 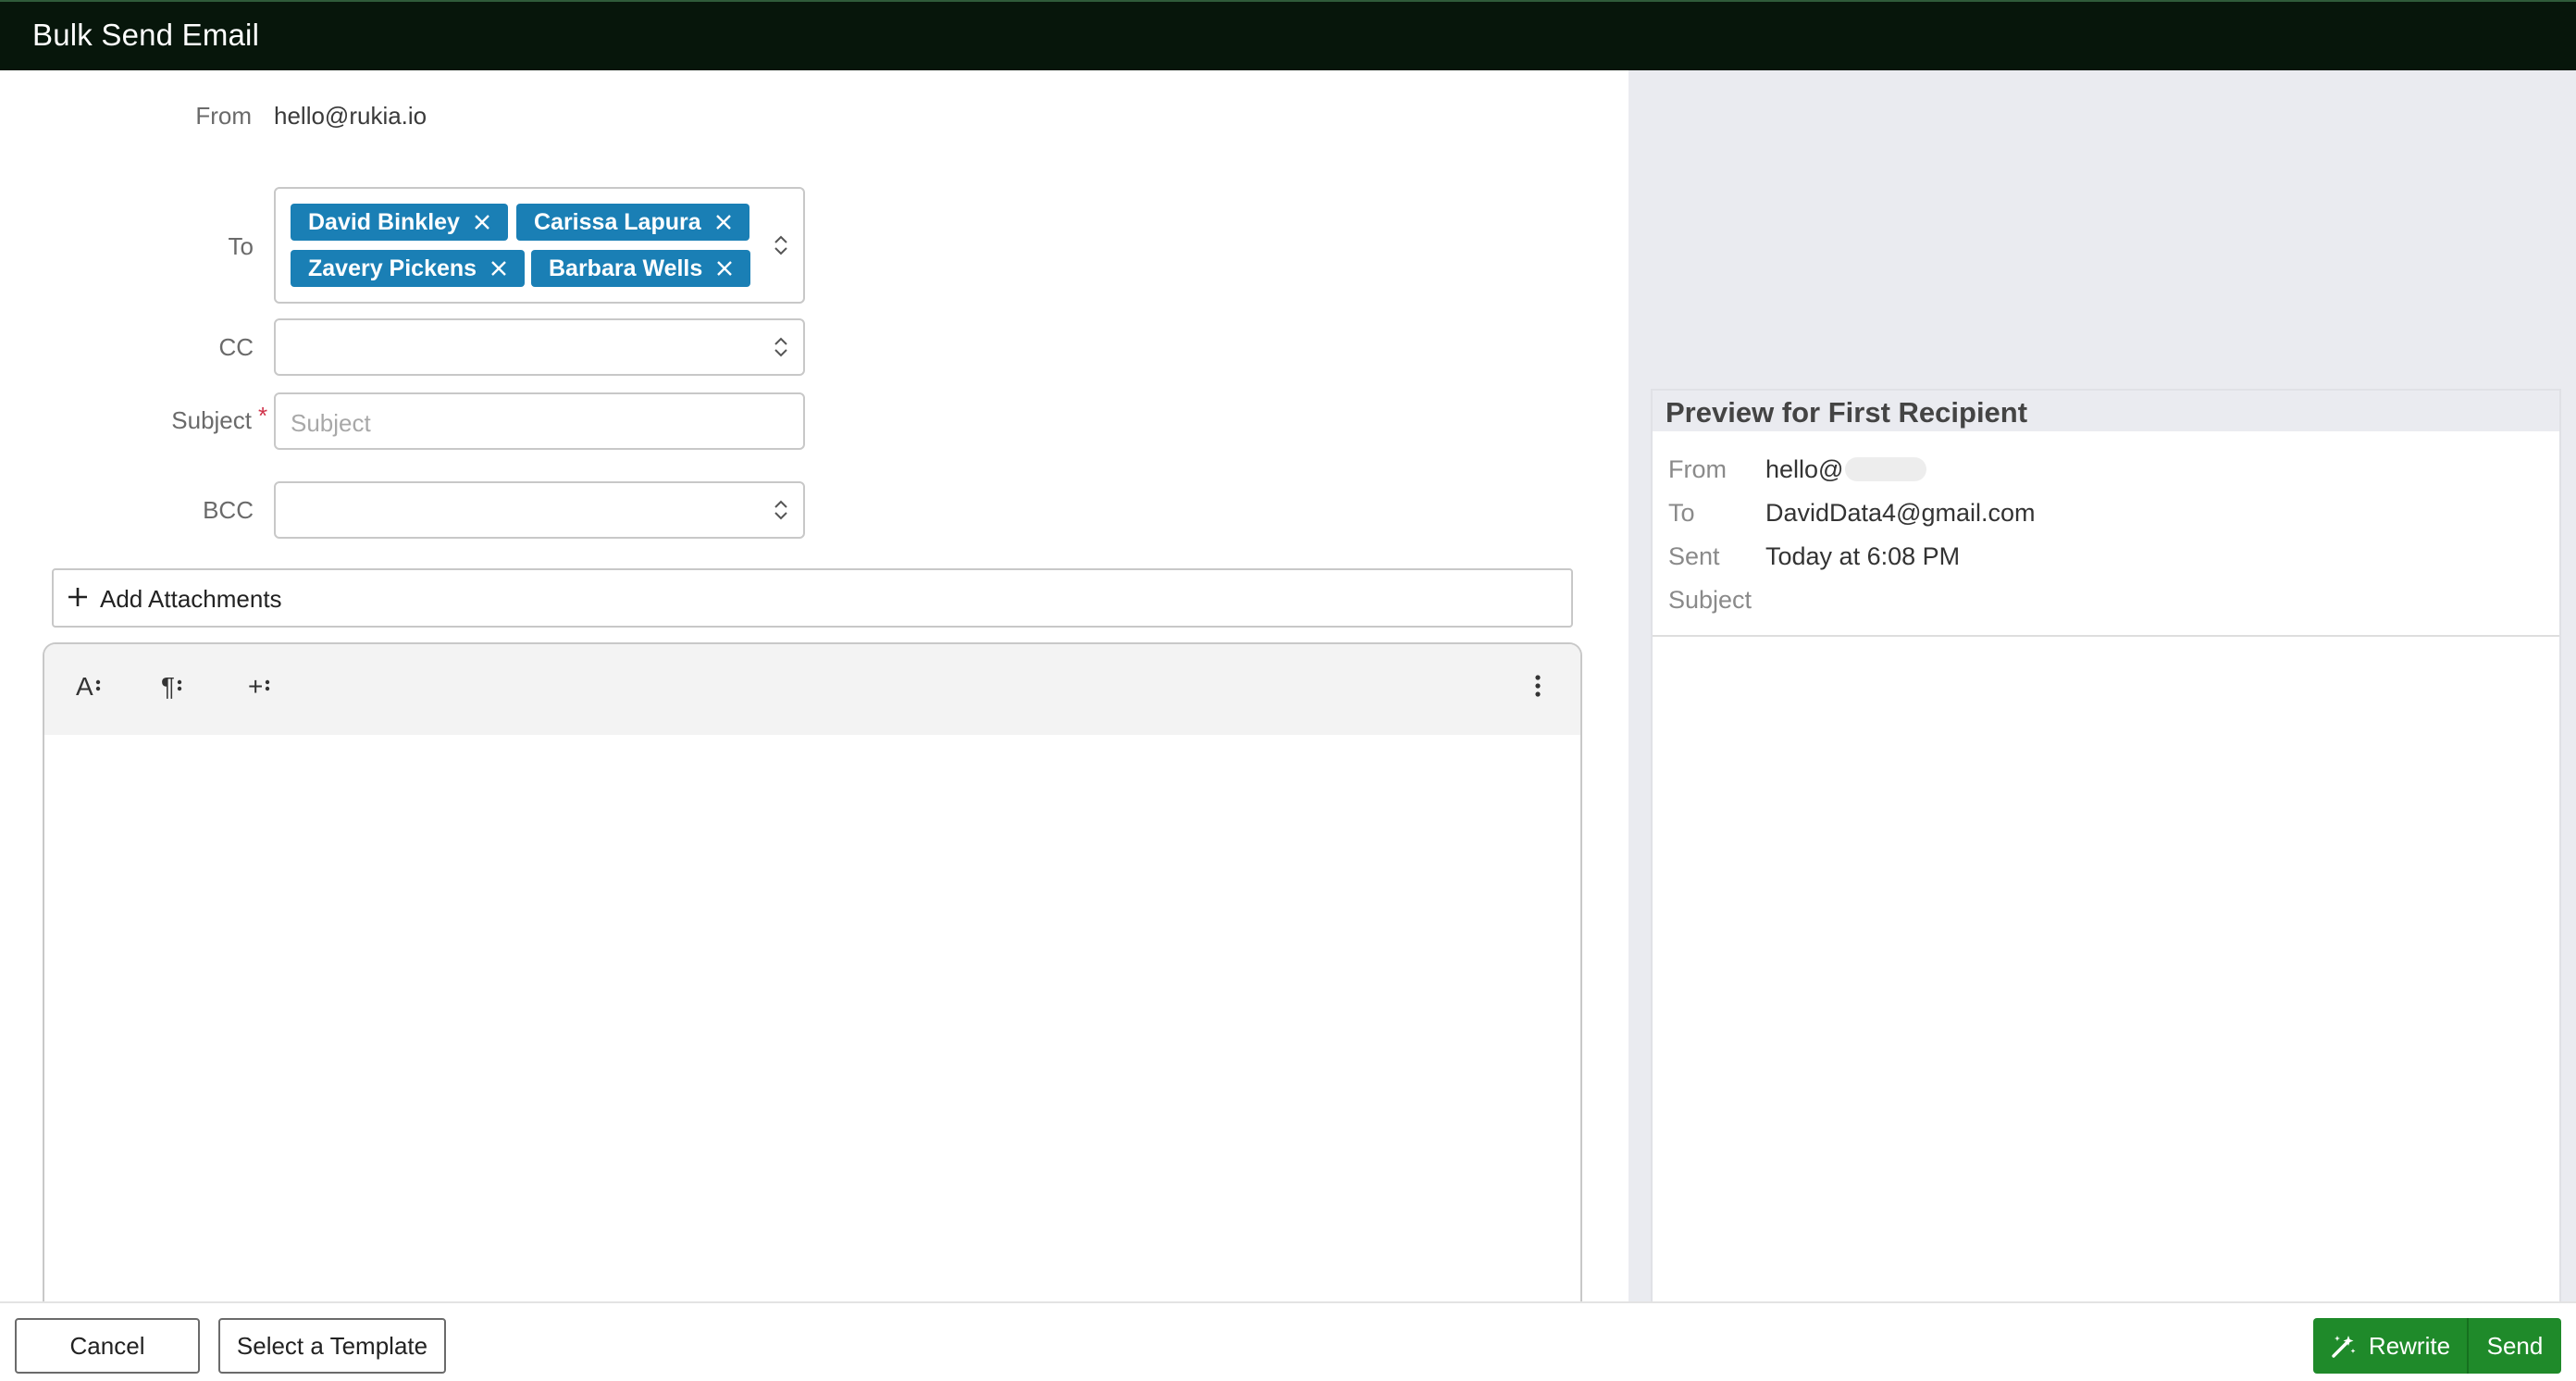 I want to click on recipient-chip-label: Carissa Lapura, so click(x=617, y=221).